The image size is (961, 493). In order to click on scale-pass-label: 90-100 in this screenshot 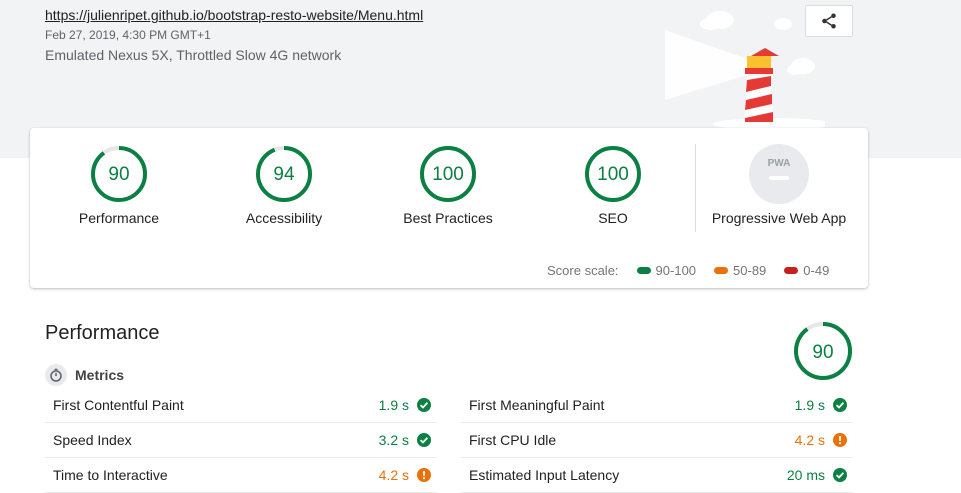, I will do `click(676, 270)`.